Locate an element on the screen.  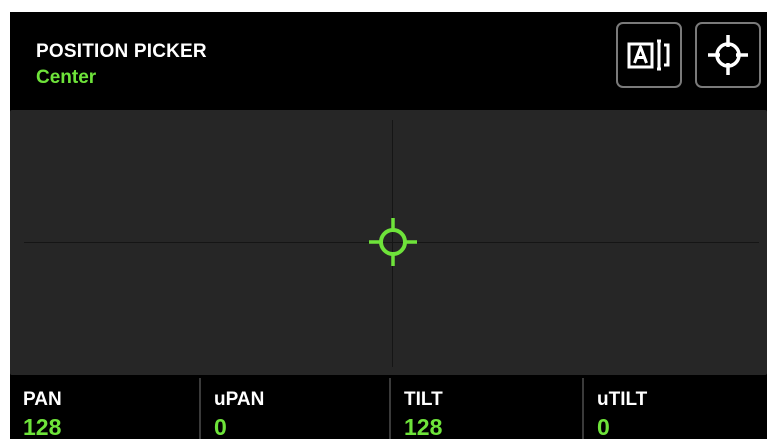
position-cursor is located at coordinates (393, 242).